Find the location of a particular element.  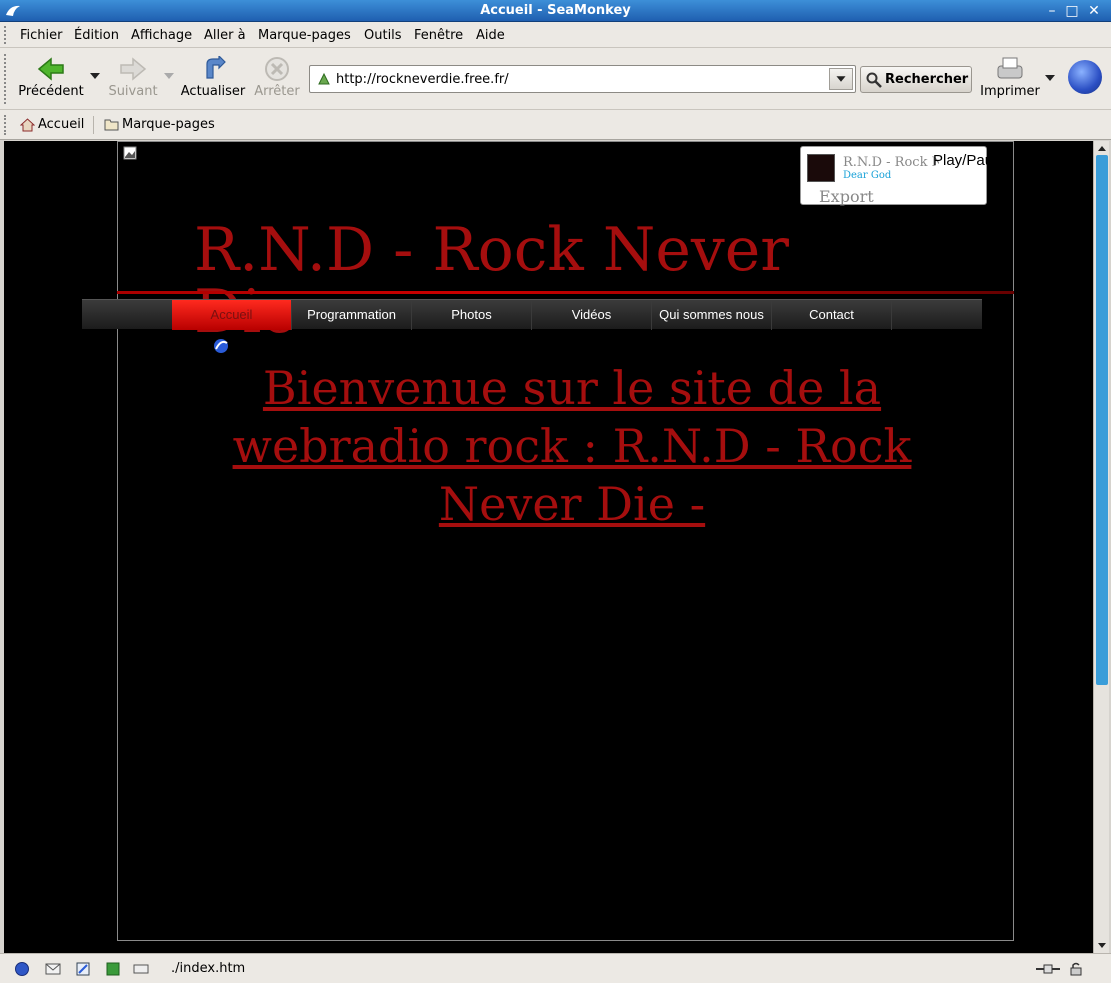

print-dropdown-icon is located at coordinates (1050, 78).